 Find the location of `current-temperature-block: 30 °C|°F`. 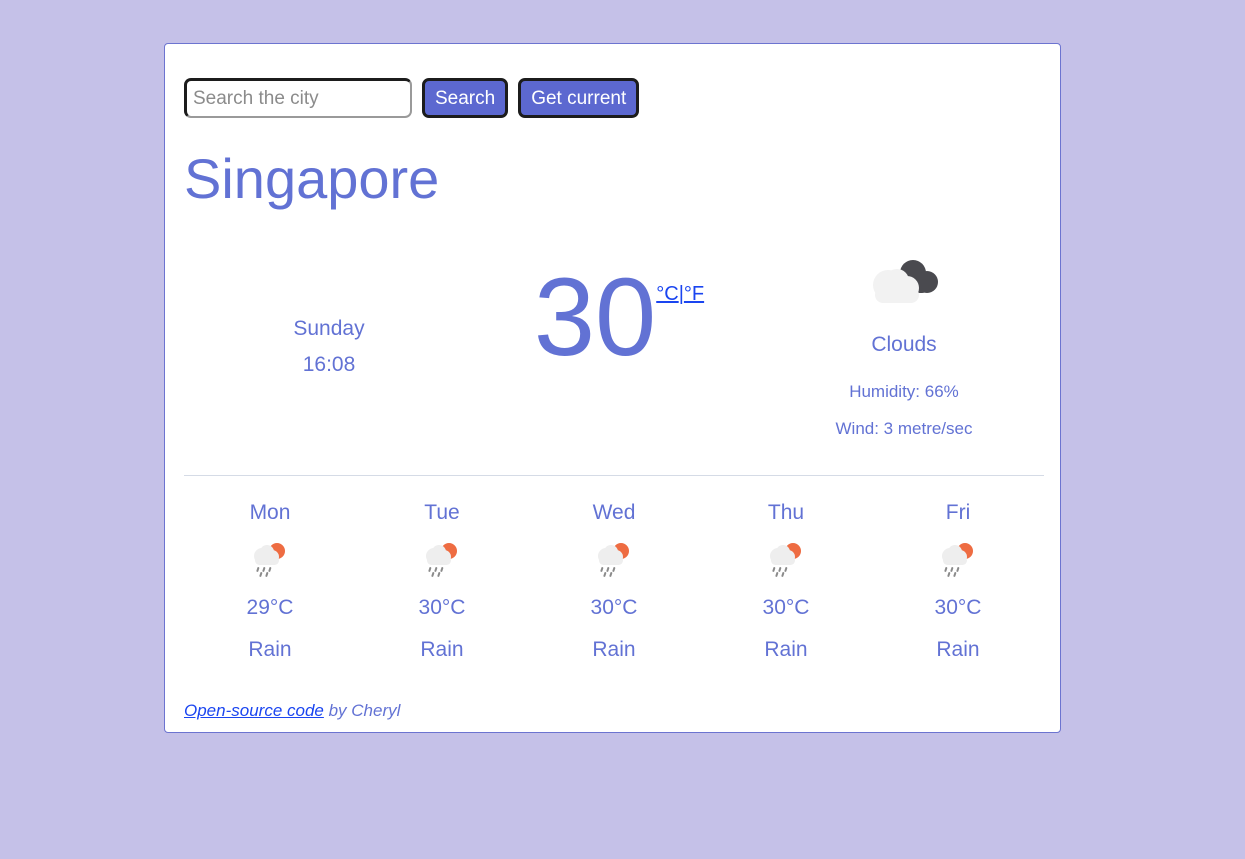

current-temperature-block: 30 °C|°F is located at coordinates (619, 314).